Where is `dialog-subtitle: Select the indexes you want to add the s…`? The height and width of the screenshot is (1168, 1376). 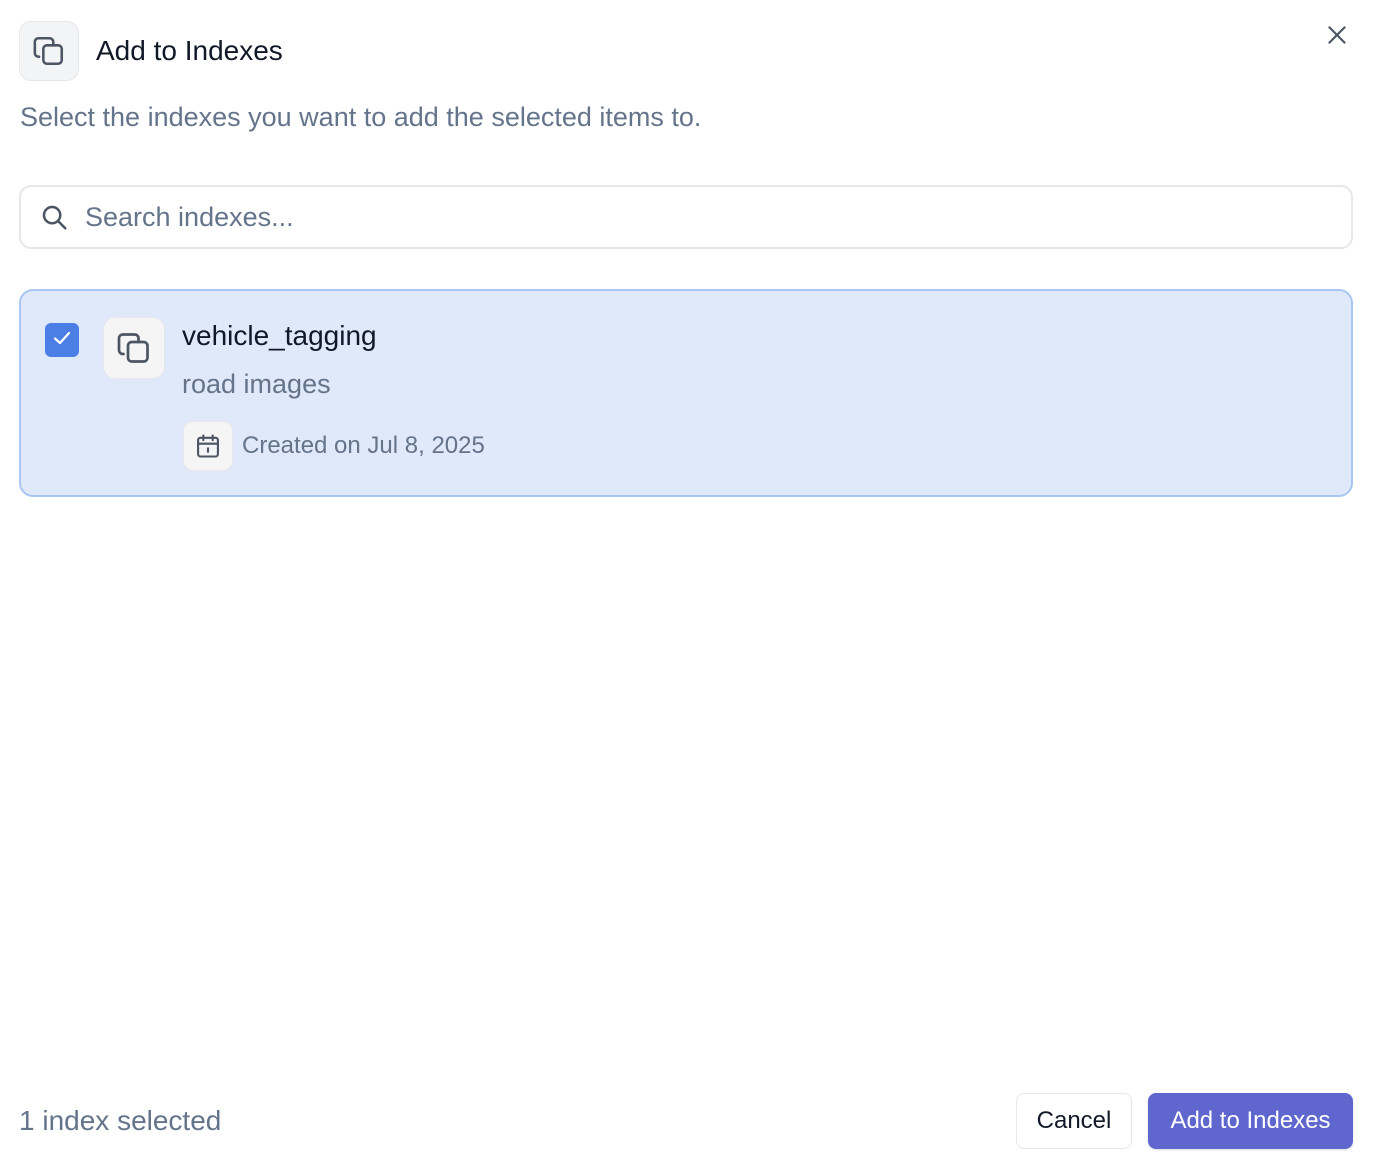
dialog-subtitle: Select the indexes you want to add the s… is located at coordinates (361, 117).